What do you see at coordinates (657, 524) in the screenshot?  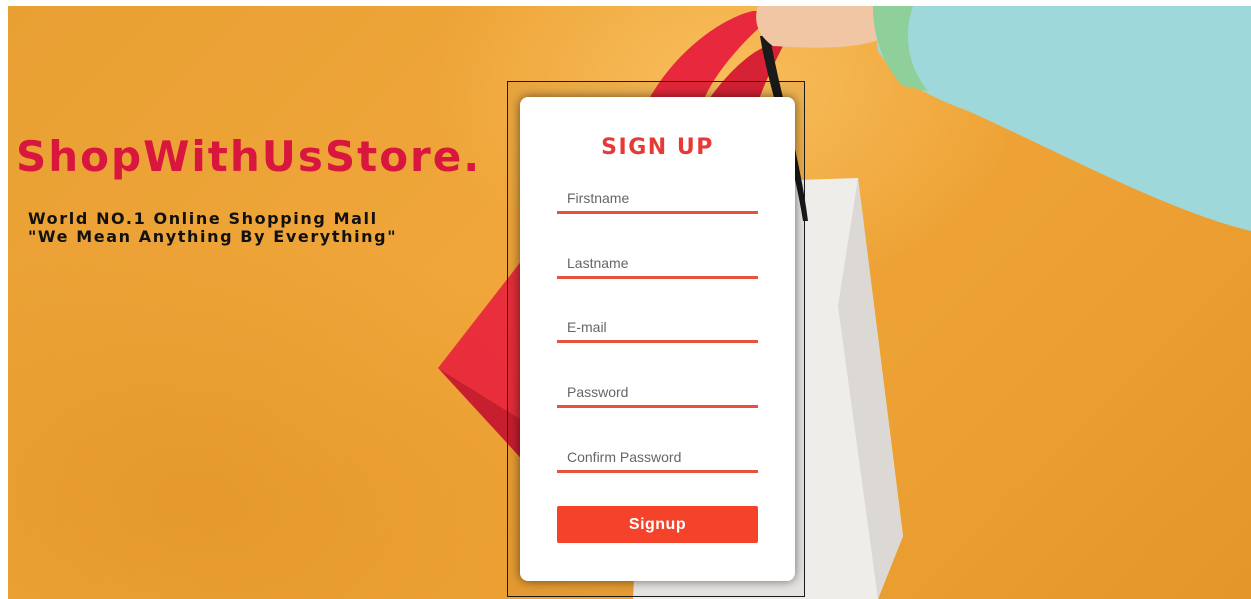 I see `signup-button: Signup` at bounding box center [657, 524].